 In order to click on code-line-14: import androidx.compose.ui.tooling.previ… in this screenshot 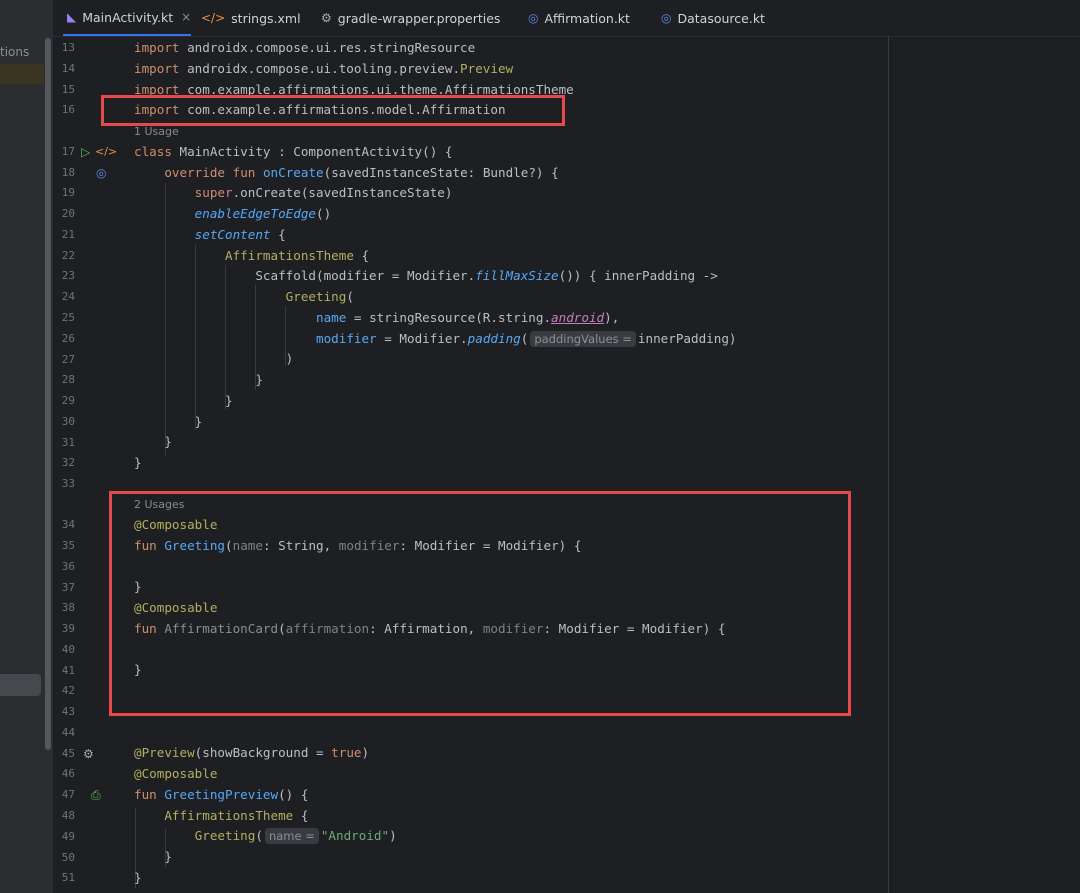, I will do `click(323, 69)`.